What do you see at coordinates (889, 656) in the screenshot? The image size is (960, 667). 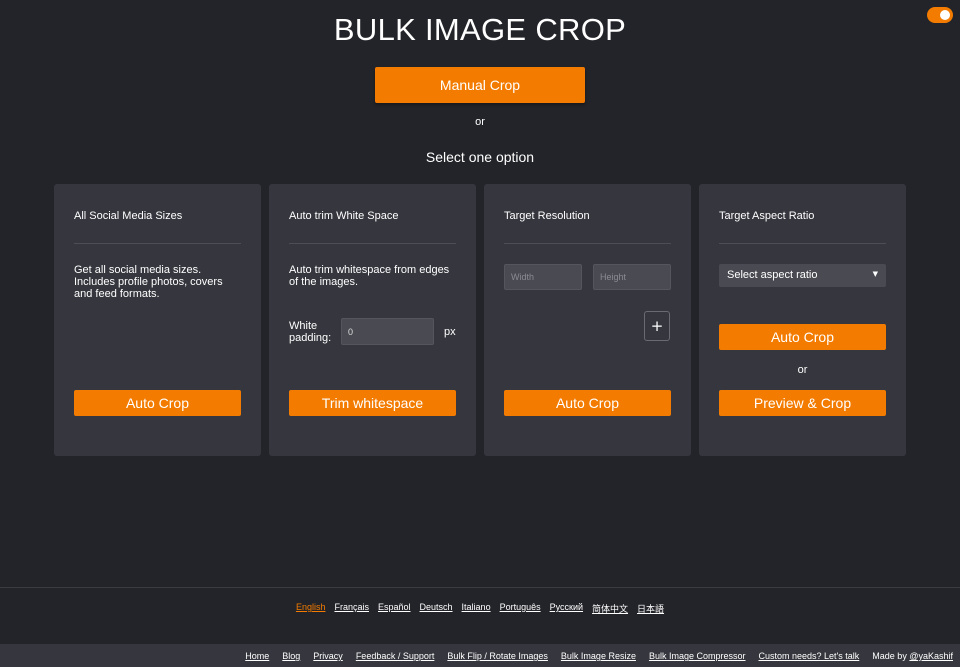 I see `made-by-label: Made by` at bounding box center [889, 656].